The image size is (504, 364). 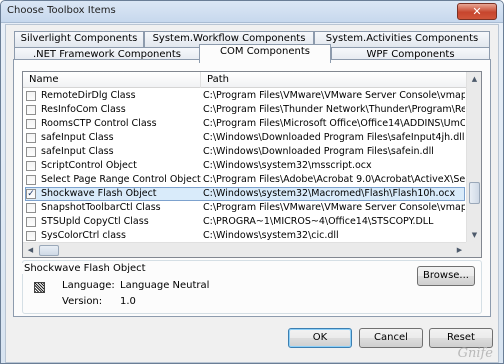 I want to click on list-header: Name Path, so click(x=245, y=80).